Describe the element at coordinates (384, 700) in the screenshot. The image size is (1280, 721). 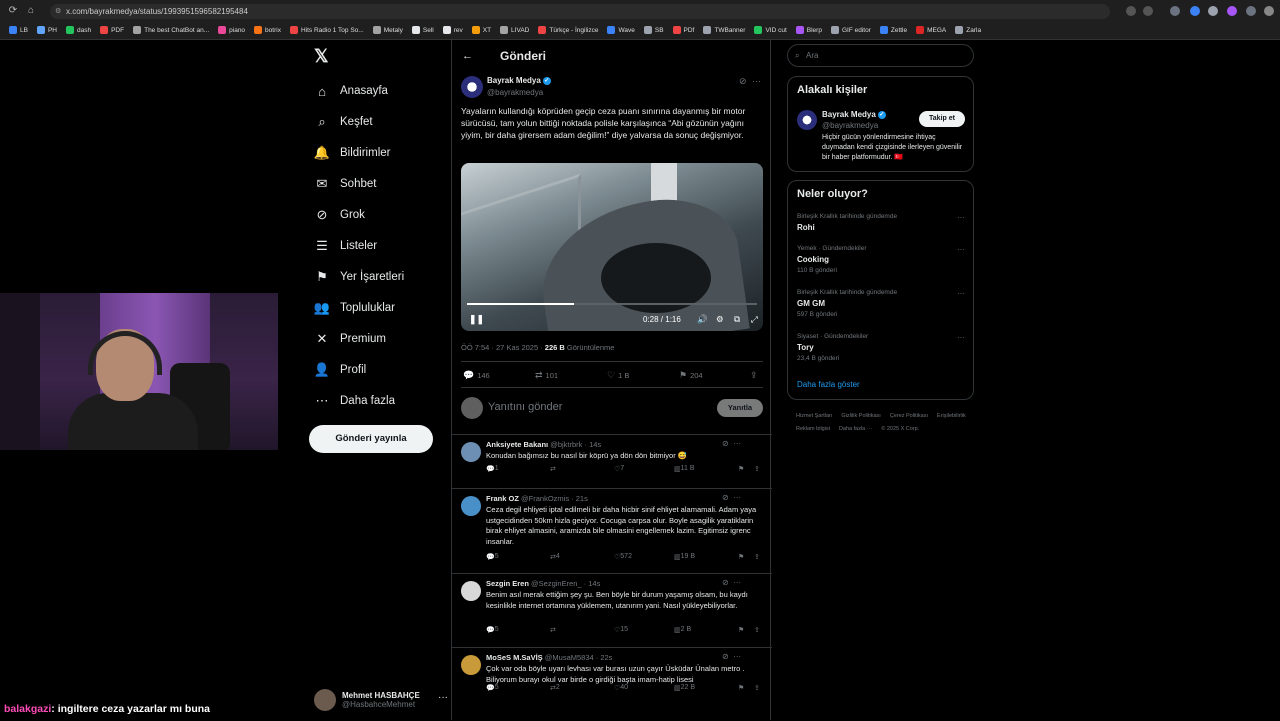
I see `account-switcher: Mehmet HASBAHÇE @HasbahceMehmet ···` at that location.